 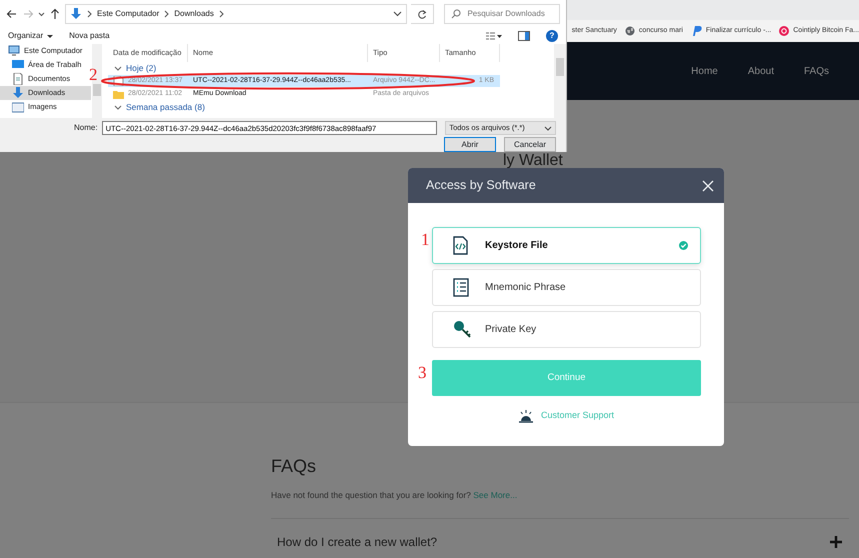 What do you see at coordinates (12, 14) in the screenshot?
I see `back-arrow-icon` at bounding box center [12, 14].